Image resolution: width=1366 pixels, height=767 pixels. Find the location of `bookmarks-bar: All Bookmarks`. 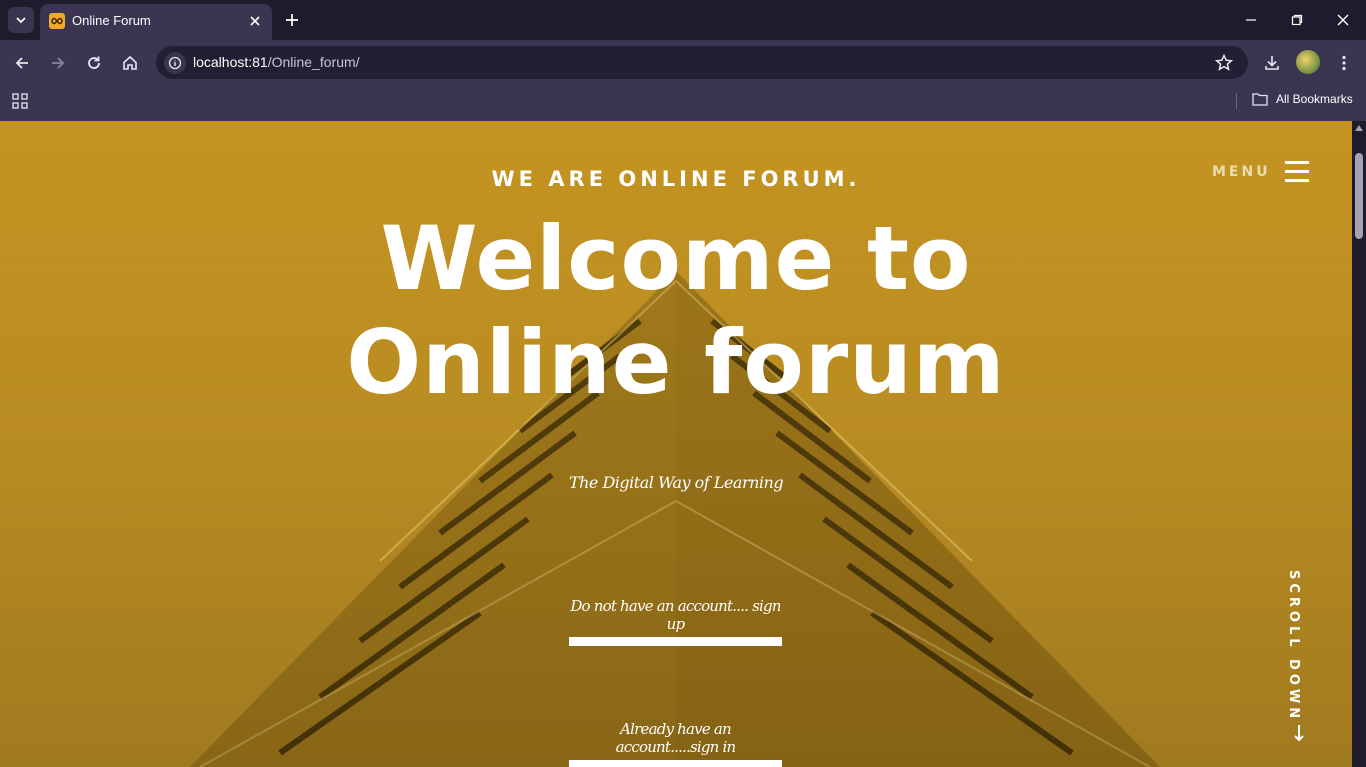

bookmarks-bar: All Bookmarks is located at coordinates (683, 103).